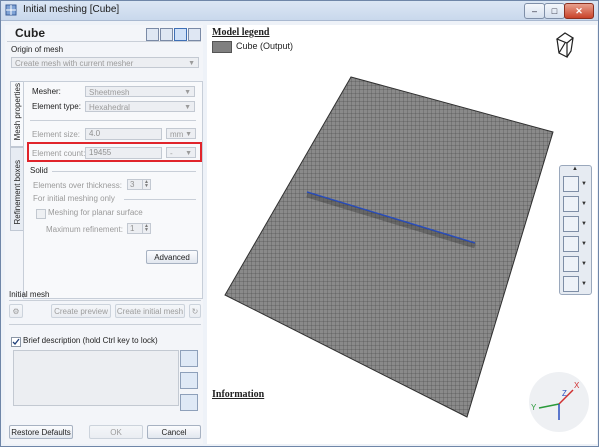  Describe the element at coordinates (571, 284) in the screenshot. I see `target-icon` at that location.